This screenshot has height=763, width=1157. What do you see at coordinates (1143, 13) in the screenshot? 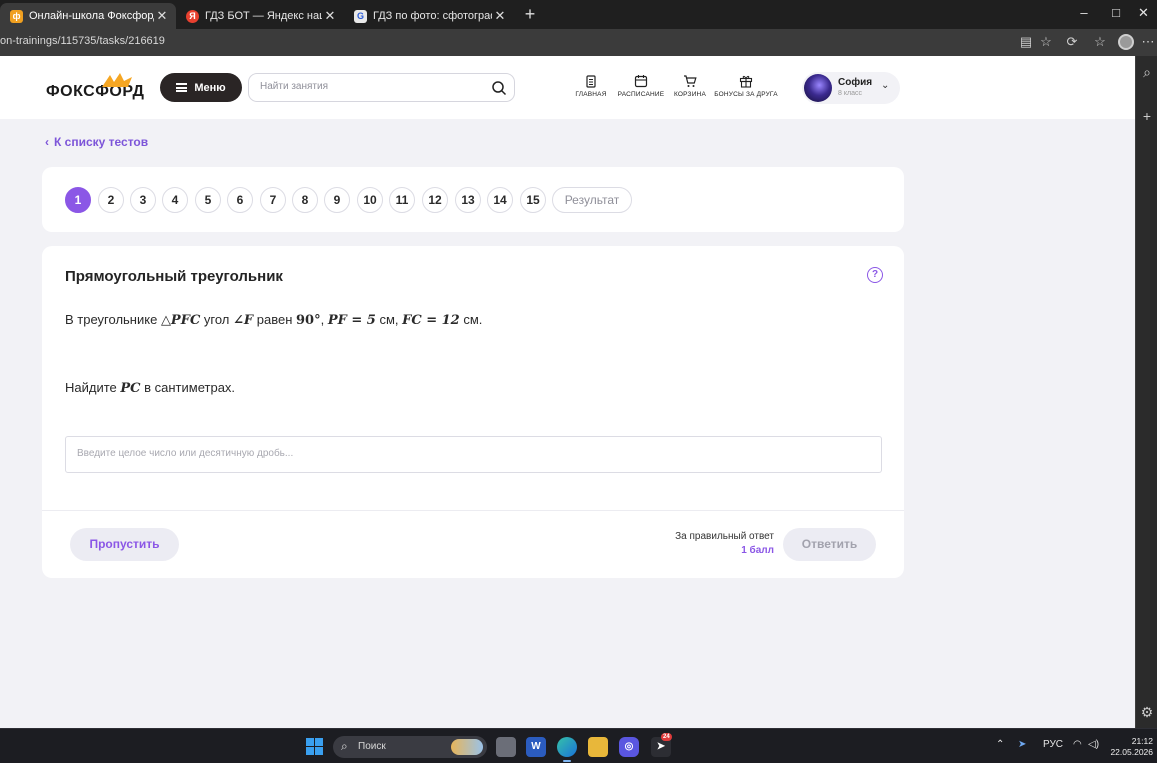
I see `close-window-button: ✕` at bounding box center [1143, 13].